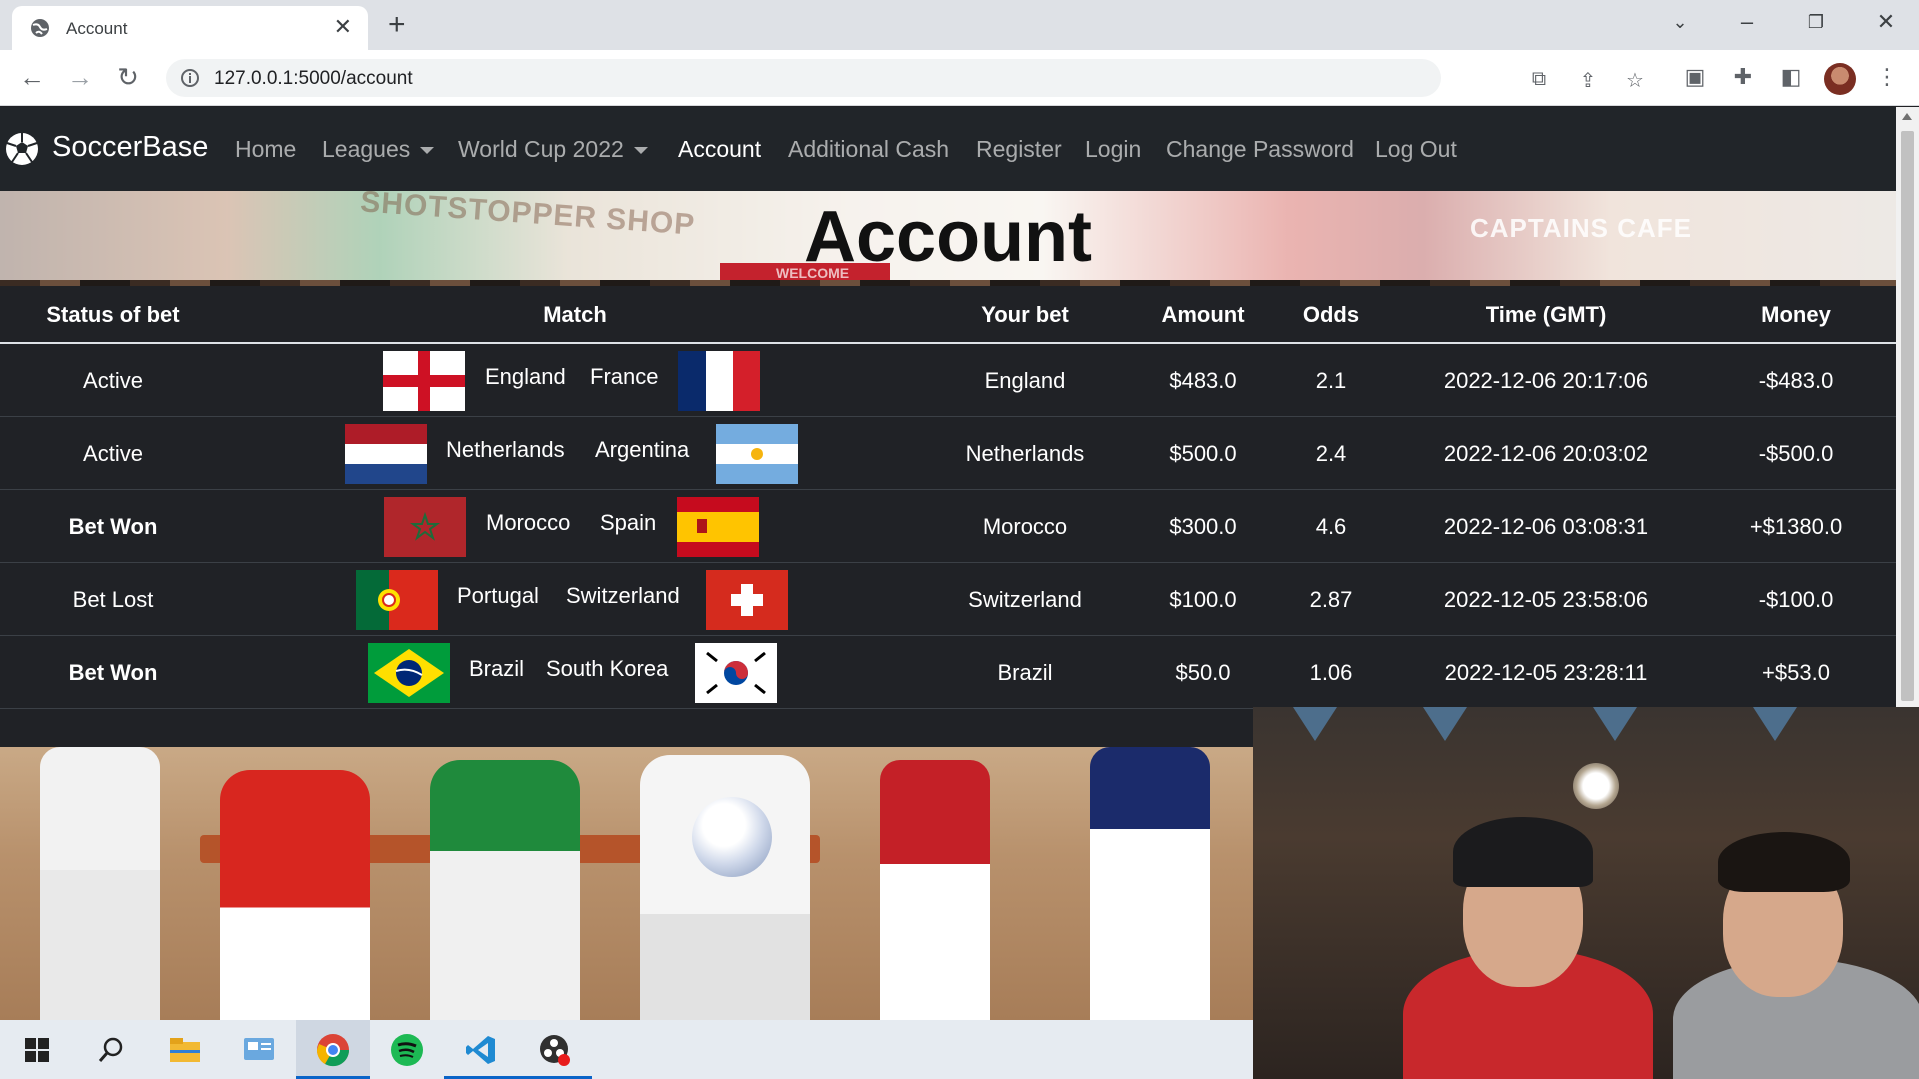 The image size is (1919, 1079). Describe the element at coordinates (111, 1049) in the screenshot. I see `search-icon` at that location.